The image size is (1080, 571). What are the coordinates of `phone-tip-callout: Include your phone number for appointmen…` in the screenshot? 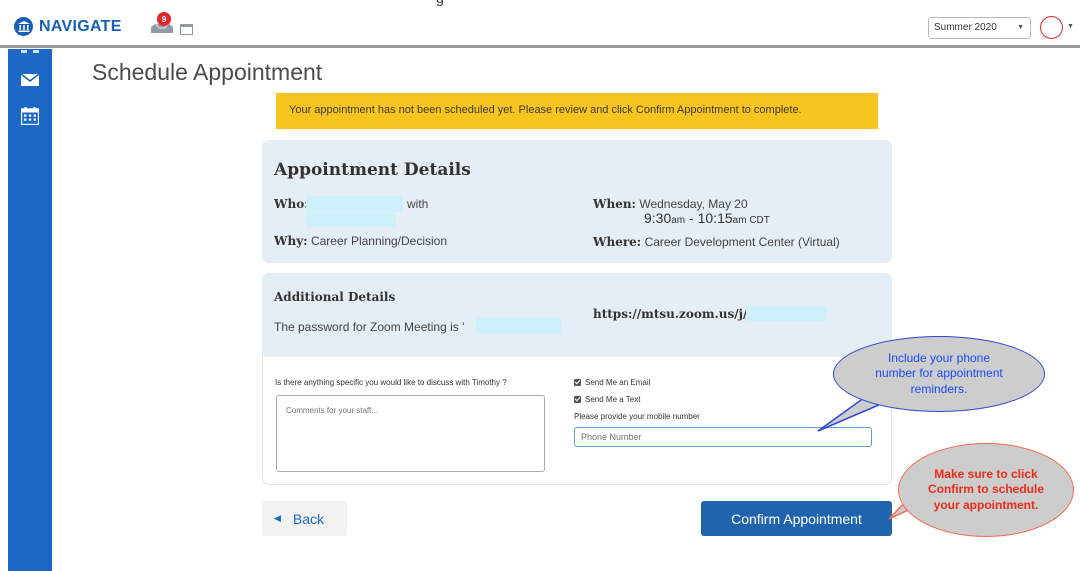 It's located at (939, 374).